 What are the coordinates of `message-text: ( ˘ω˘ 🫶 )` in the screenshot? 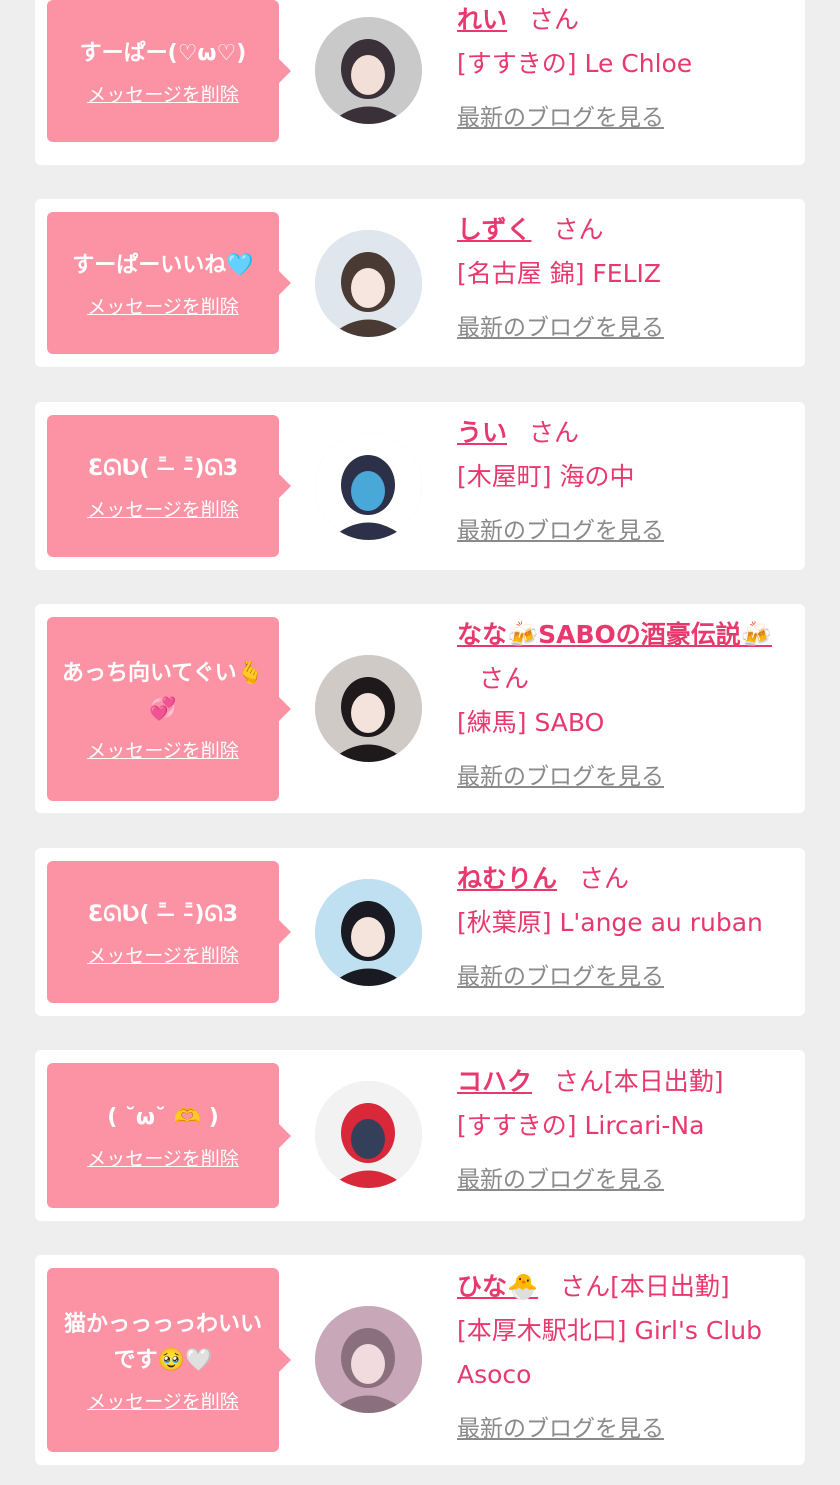 It's located at (163, 1117).